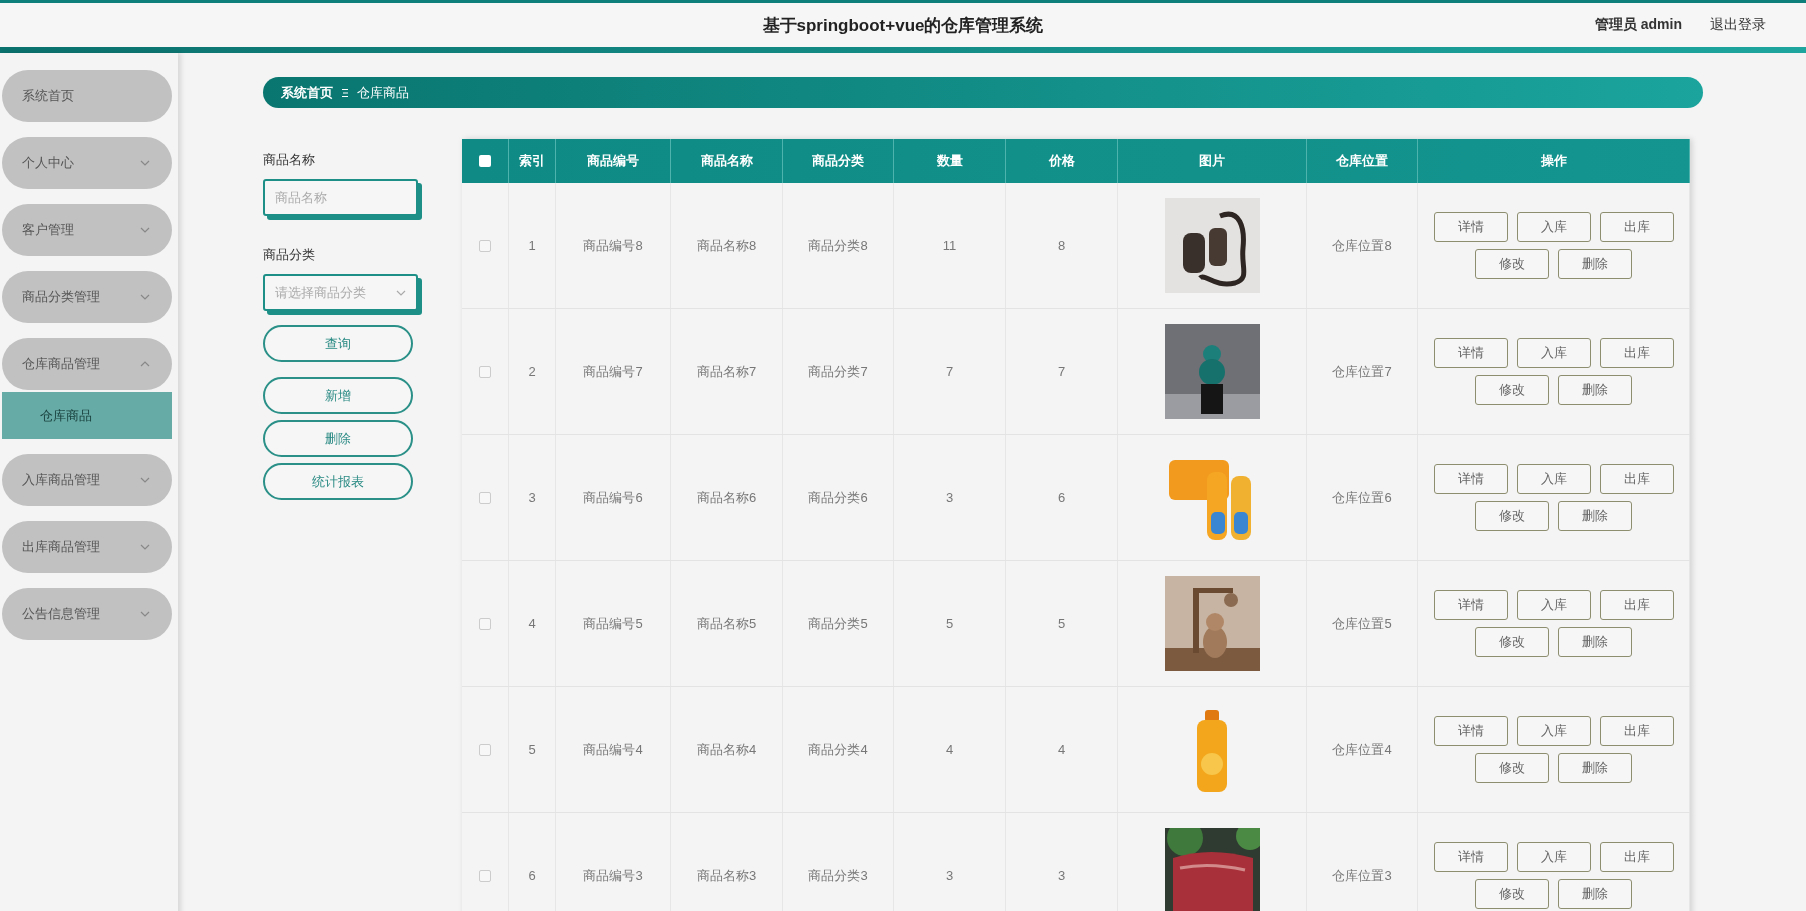 The height and width of the screenshot is (911, 1806). Describe the element at coordinates (87, 297) in the screenshot. I see `sidebar-menu: 商品分类管理` at that location.